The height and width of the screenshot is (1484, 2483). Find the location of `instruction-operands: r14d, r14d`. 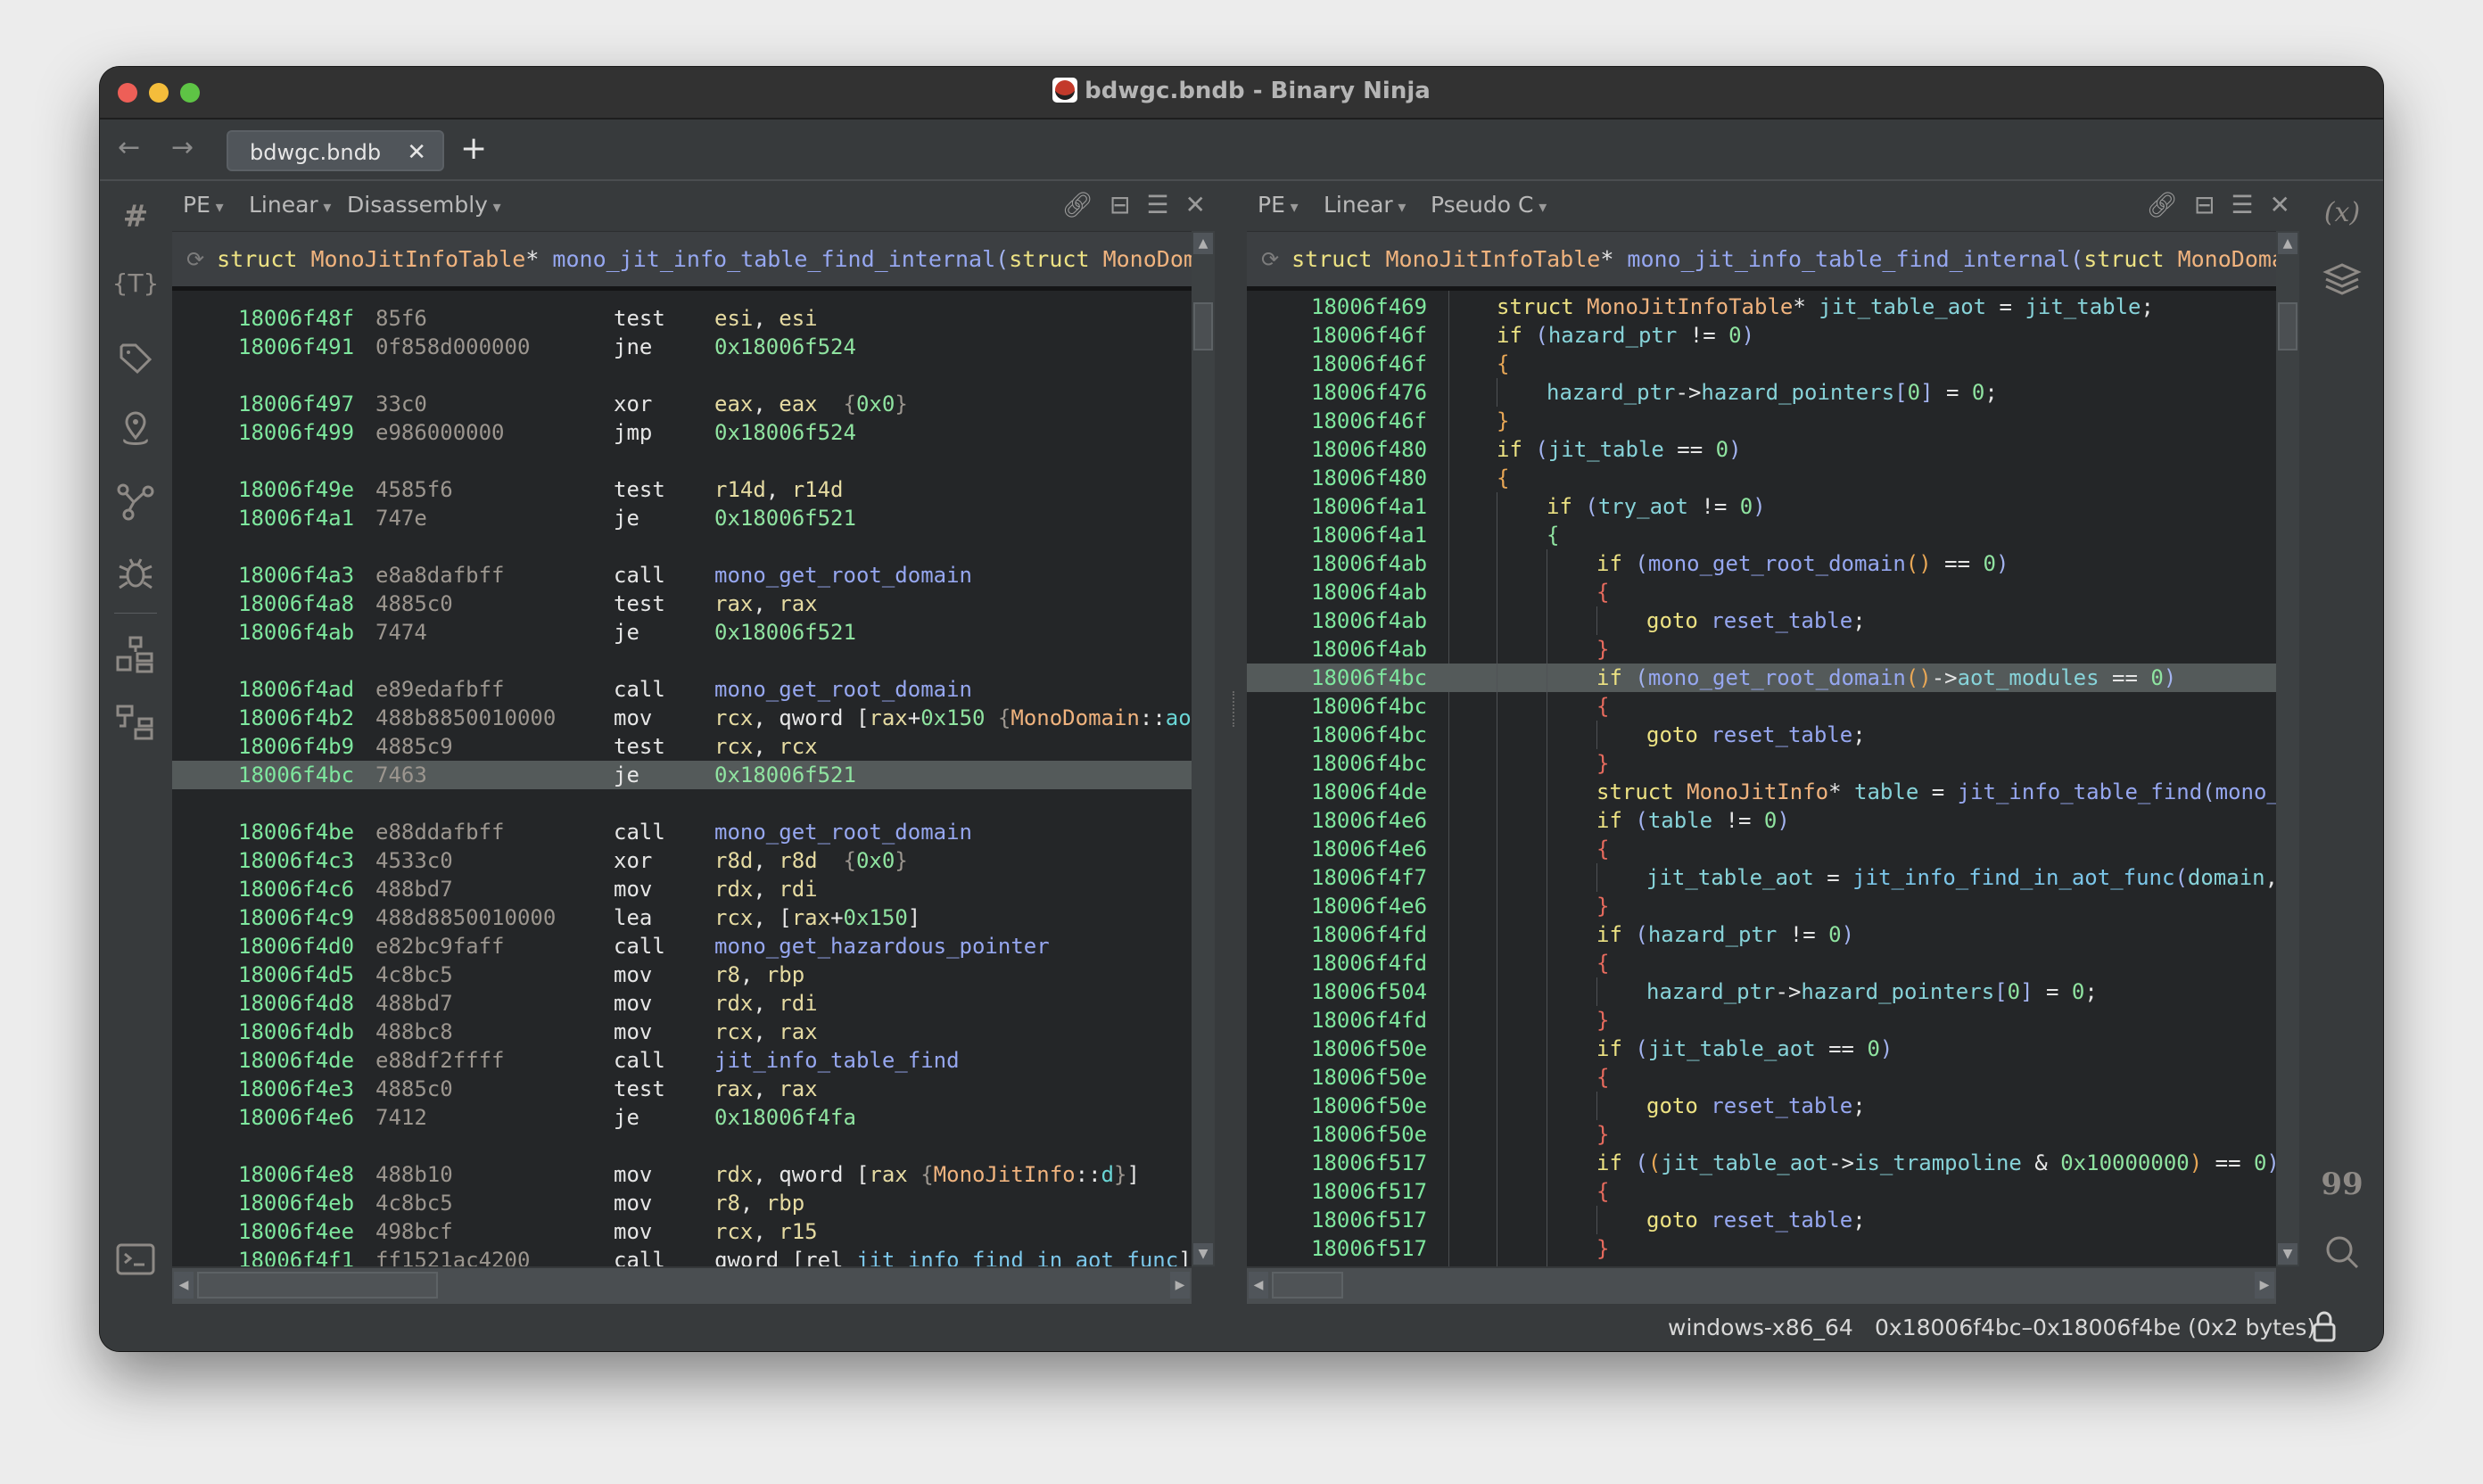

instruction-operands: r14d, r14d is located at coordinates (779, 489).